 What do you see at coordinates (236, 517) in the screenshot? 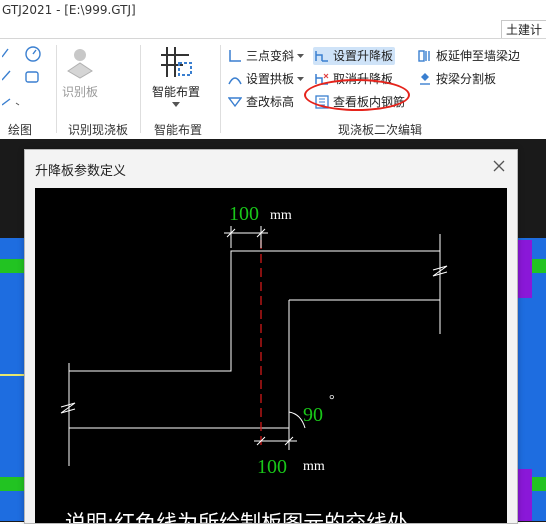
I see `diagram-note: 说明:红色线为所绘制板图元的交线处` at bounding box center [236, 517].